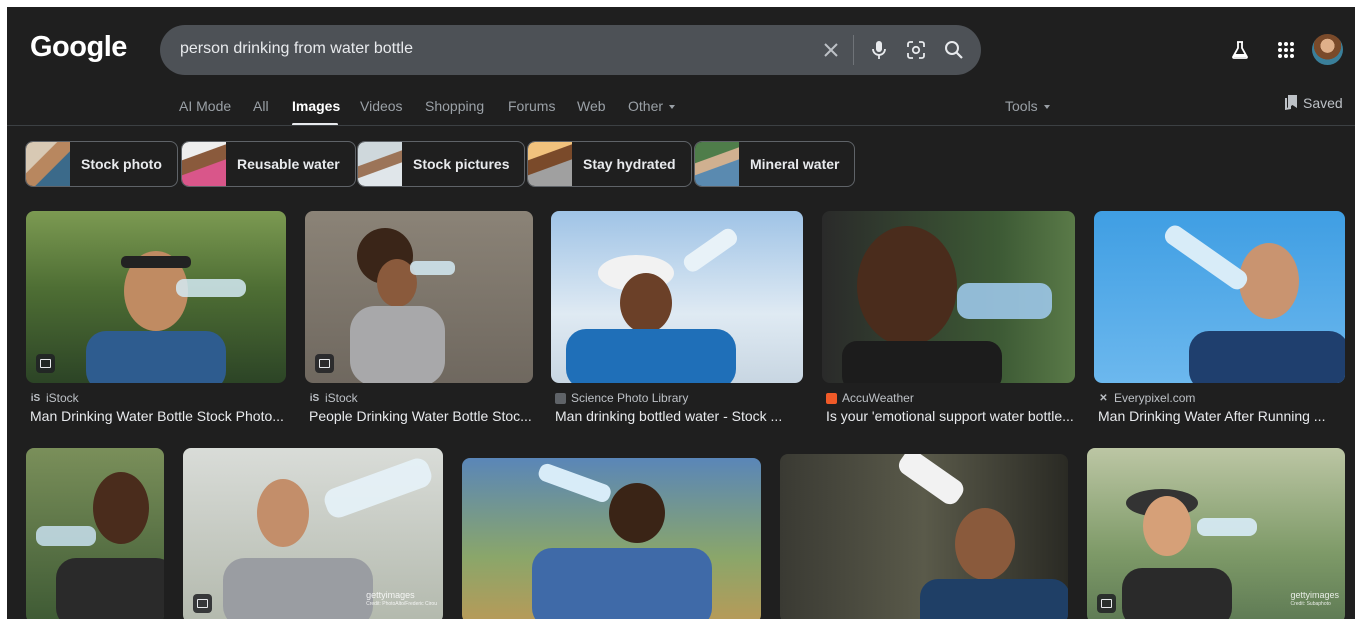  I want to click on getty-watermark: gettyimages Credit: Subaphoto, so click(1314, 600).